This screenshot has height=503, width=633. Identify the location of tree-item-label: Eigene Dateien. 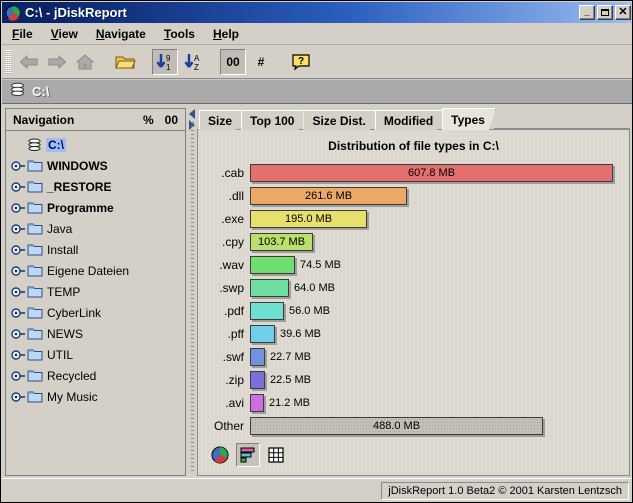
(88, 270).